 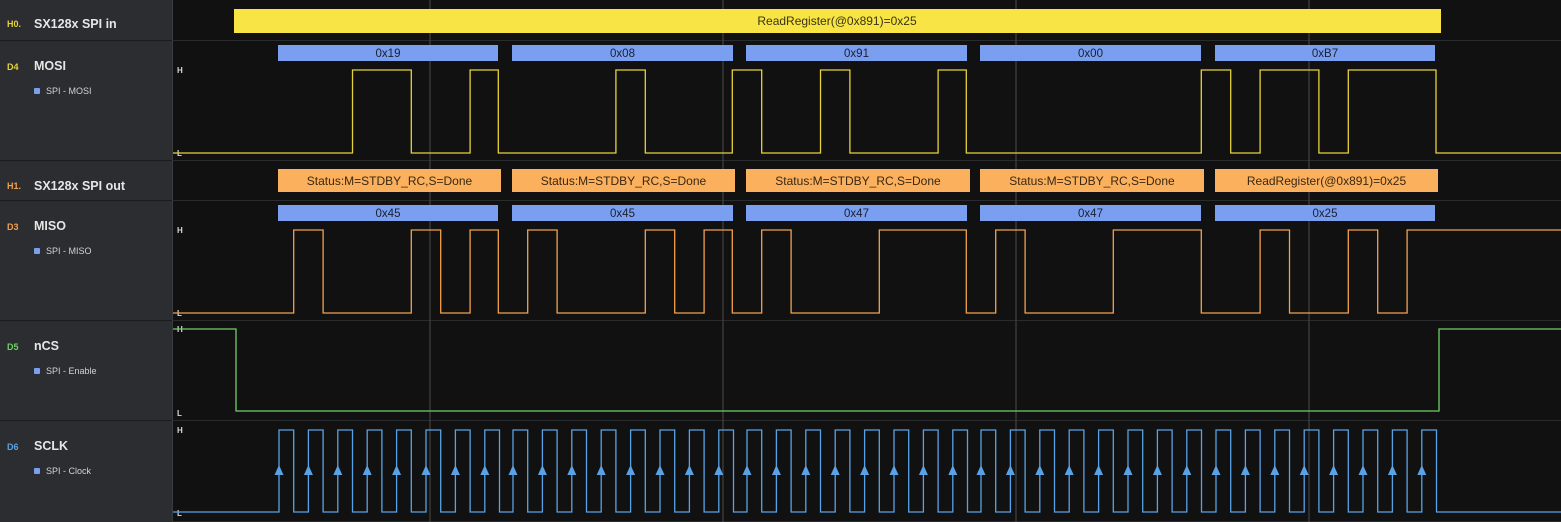 I want to click on channel-row-d4: D4 MOSI SPI - MOSI, so click(x=86, y=101).